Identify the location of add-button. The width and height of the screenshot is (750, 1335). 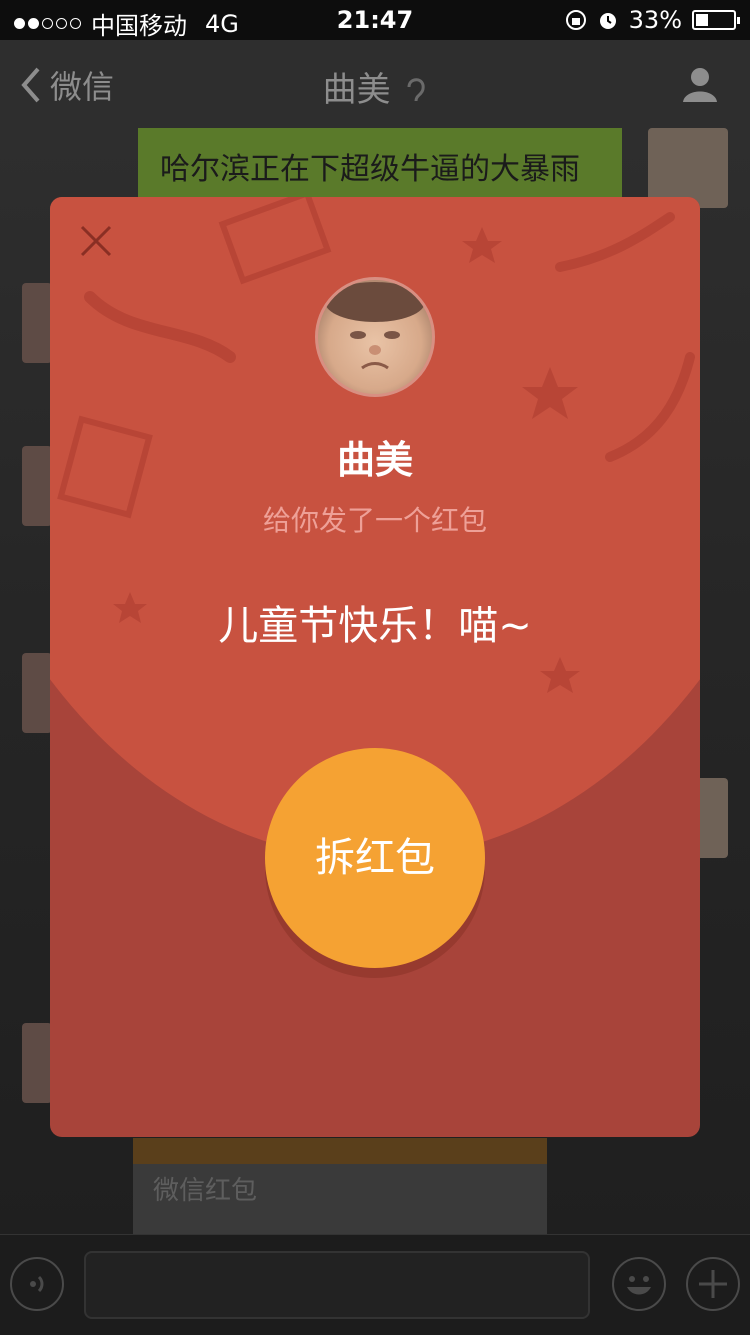
(713, 1284).